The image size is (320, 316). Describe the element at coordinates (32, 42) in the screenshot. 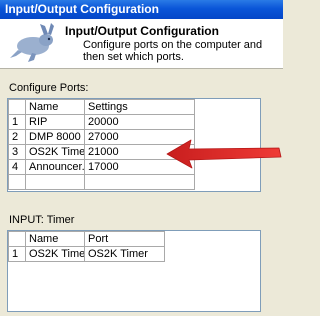

I see `rabbit-logo-icon` at that location.